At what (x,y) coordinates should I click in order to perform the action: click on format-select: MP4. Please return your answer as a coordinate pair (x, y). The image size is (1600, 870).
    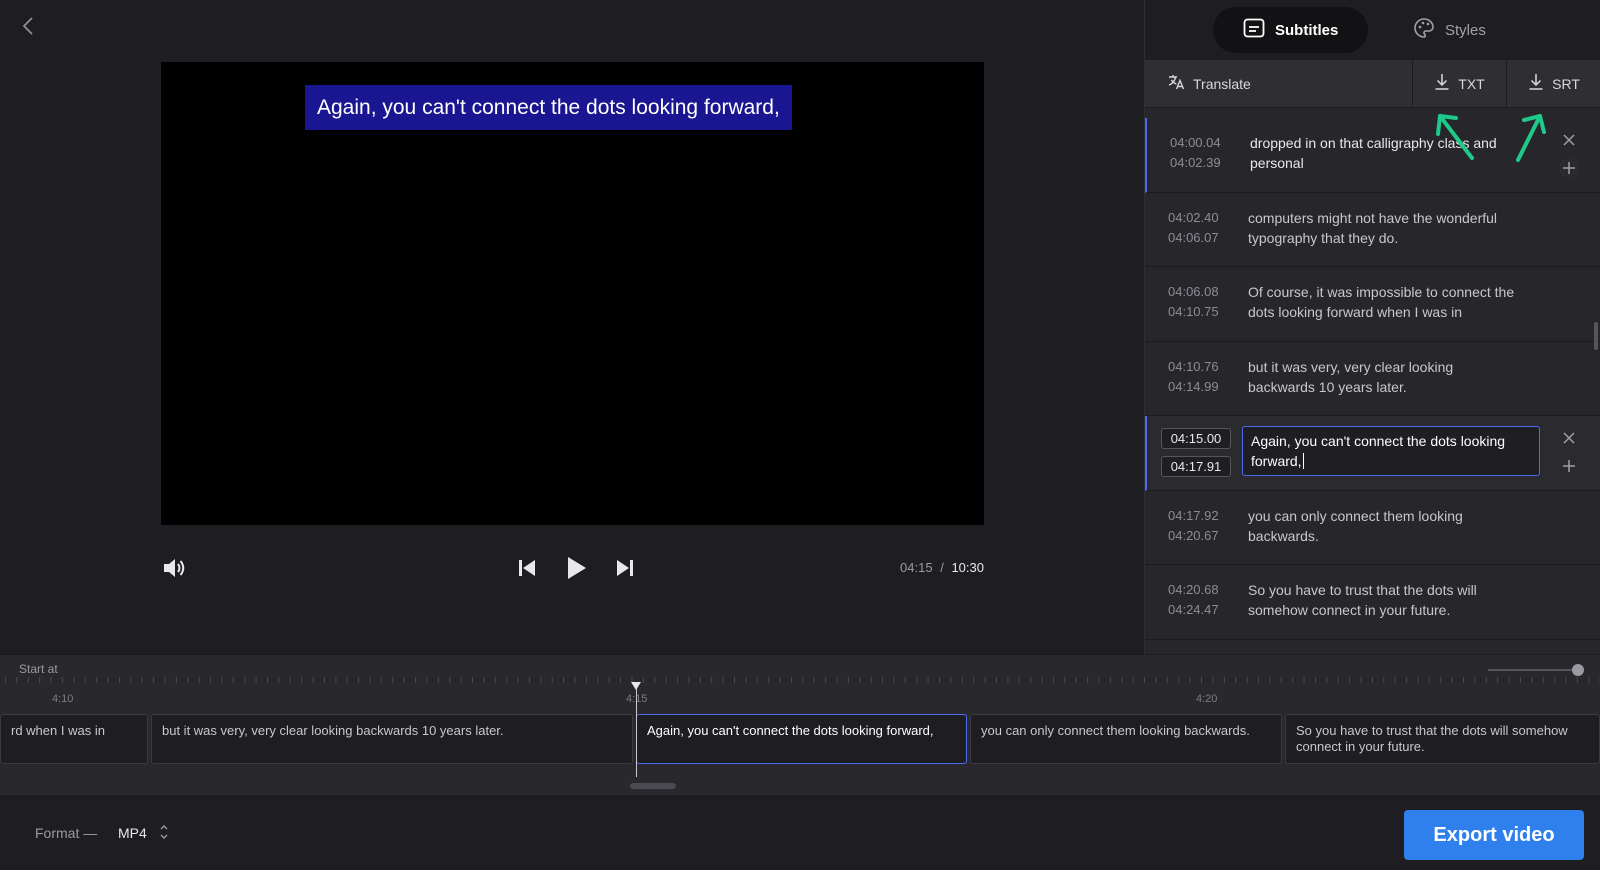
    Looking at the image, I should click on (132, 833).